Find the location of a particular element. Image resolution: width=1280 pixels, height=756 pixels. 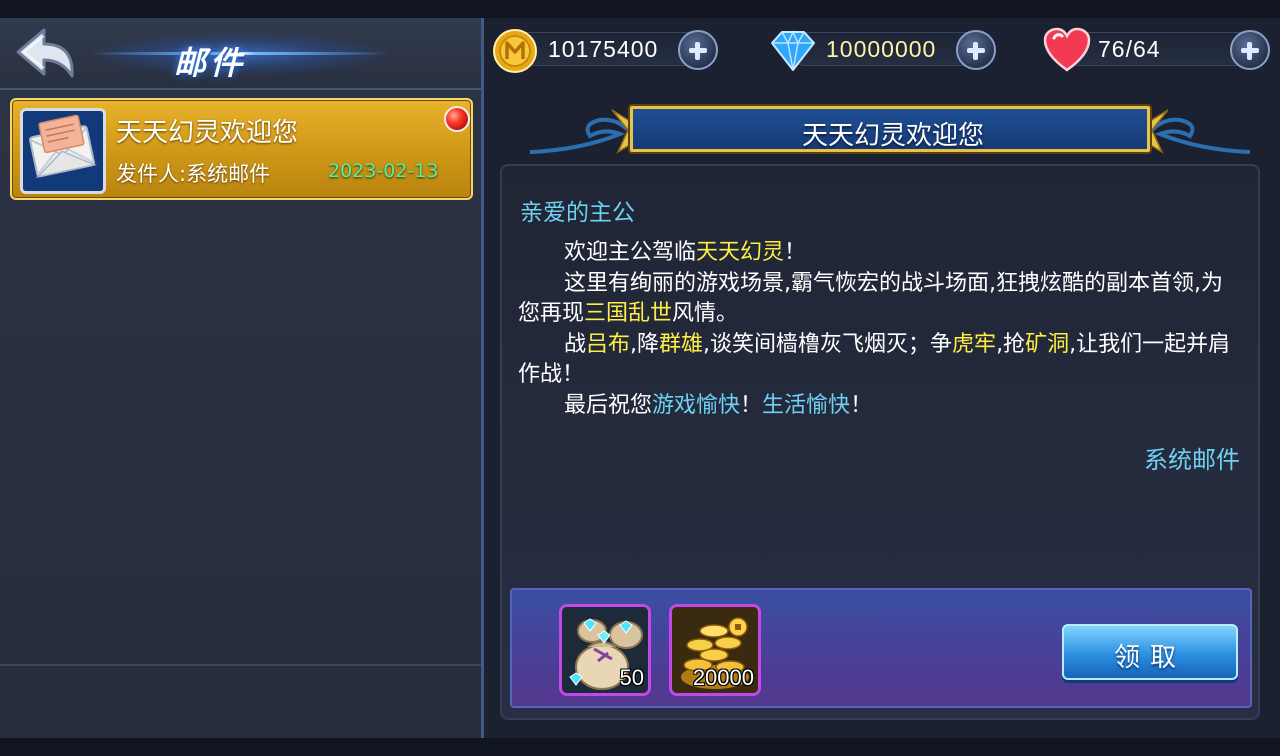

highlight-game-happy: 游戏愉快 is located at coordinates (696, 405).